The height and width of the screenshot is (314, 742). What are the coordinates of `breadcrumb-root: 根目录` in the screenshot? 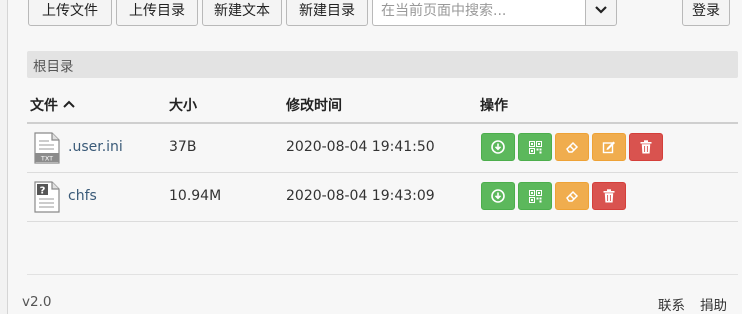 It's located at (53, 65).